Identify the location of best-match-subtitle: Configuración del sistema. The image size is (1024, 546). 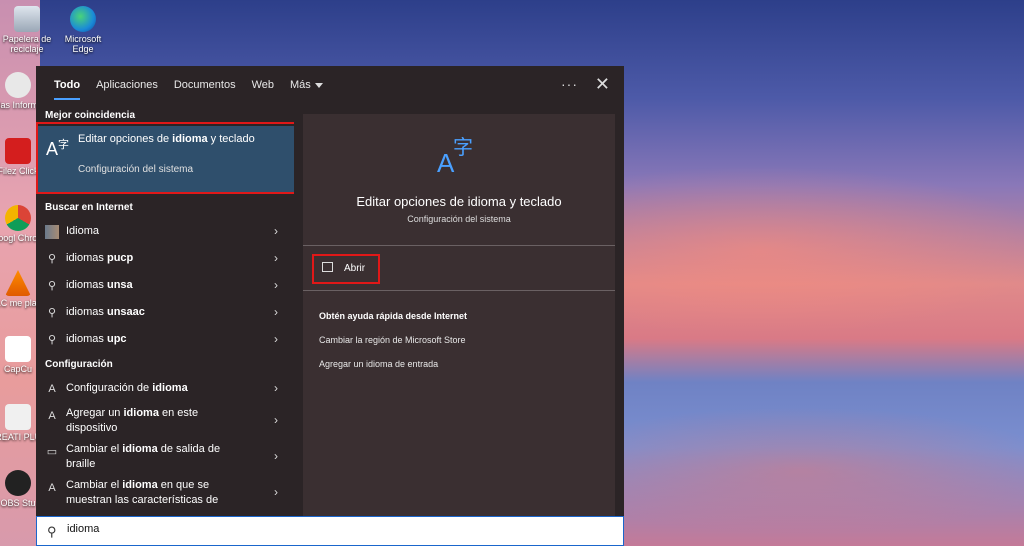
(136, 169).